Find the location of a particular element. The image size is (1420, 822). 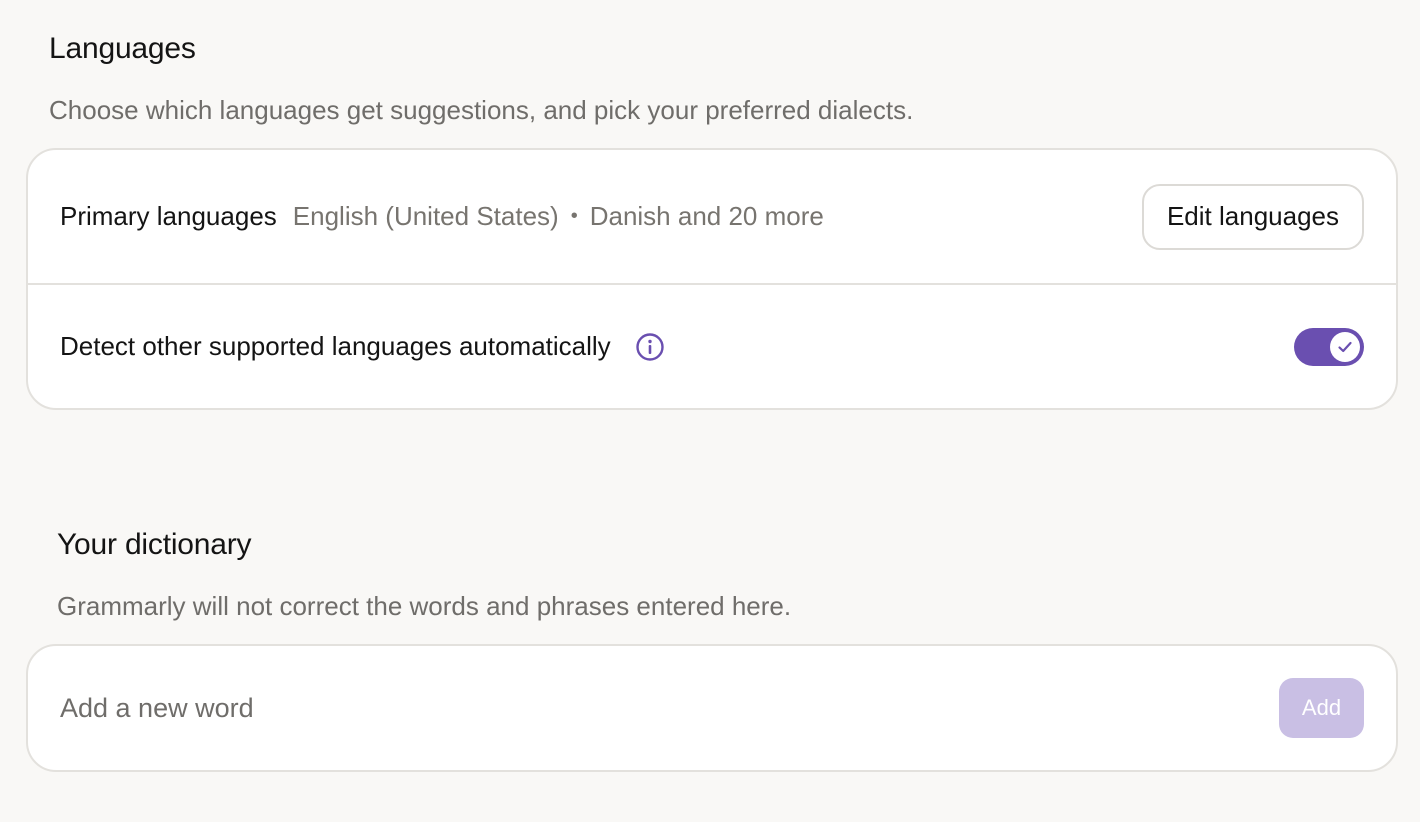

additional-languages-value: Danish and 20 more is located at coordinates (706, 216).